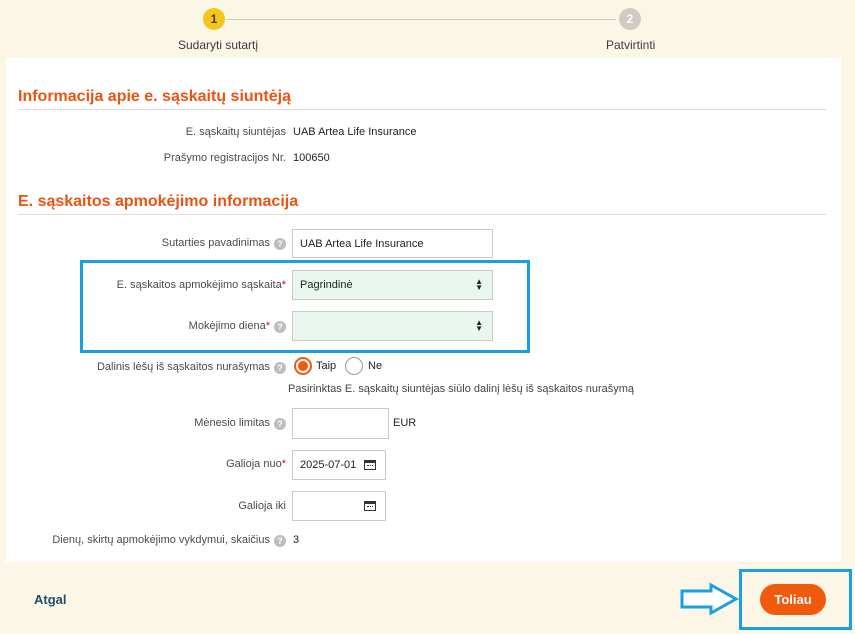 The image size is (855, 634). What do you see at coordinates (793, 599) in the screenshot?
I see `next-button: Toliau` at bounding box center [793, 599].